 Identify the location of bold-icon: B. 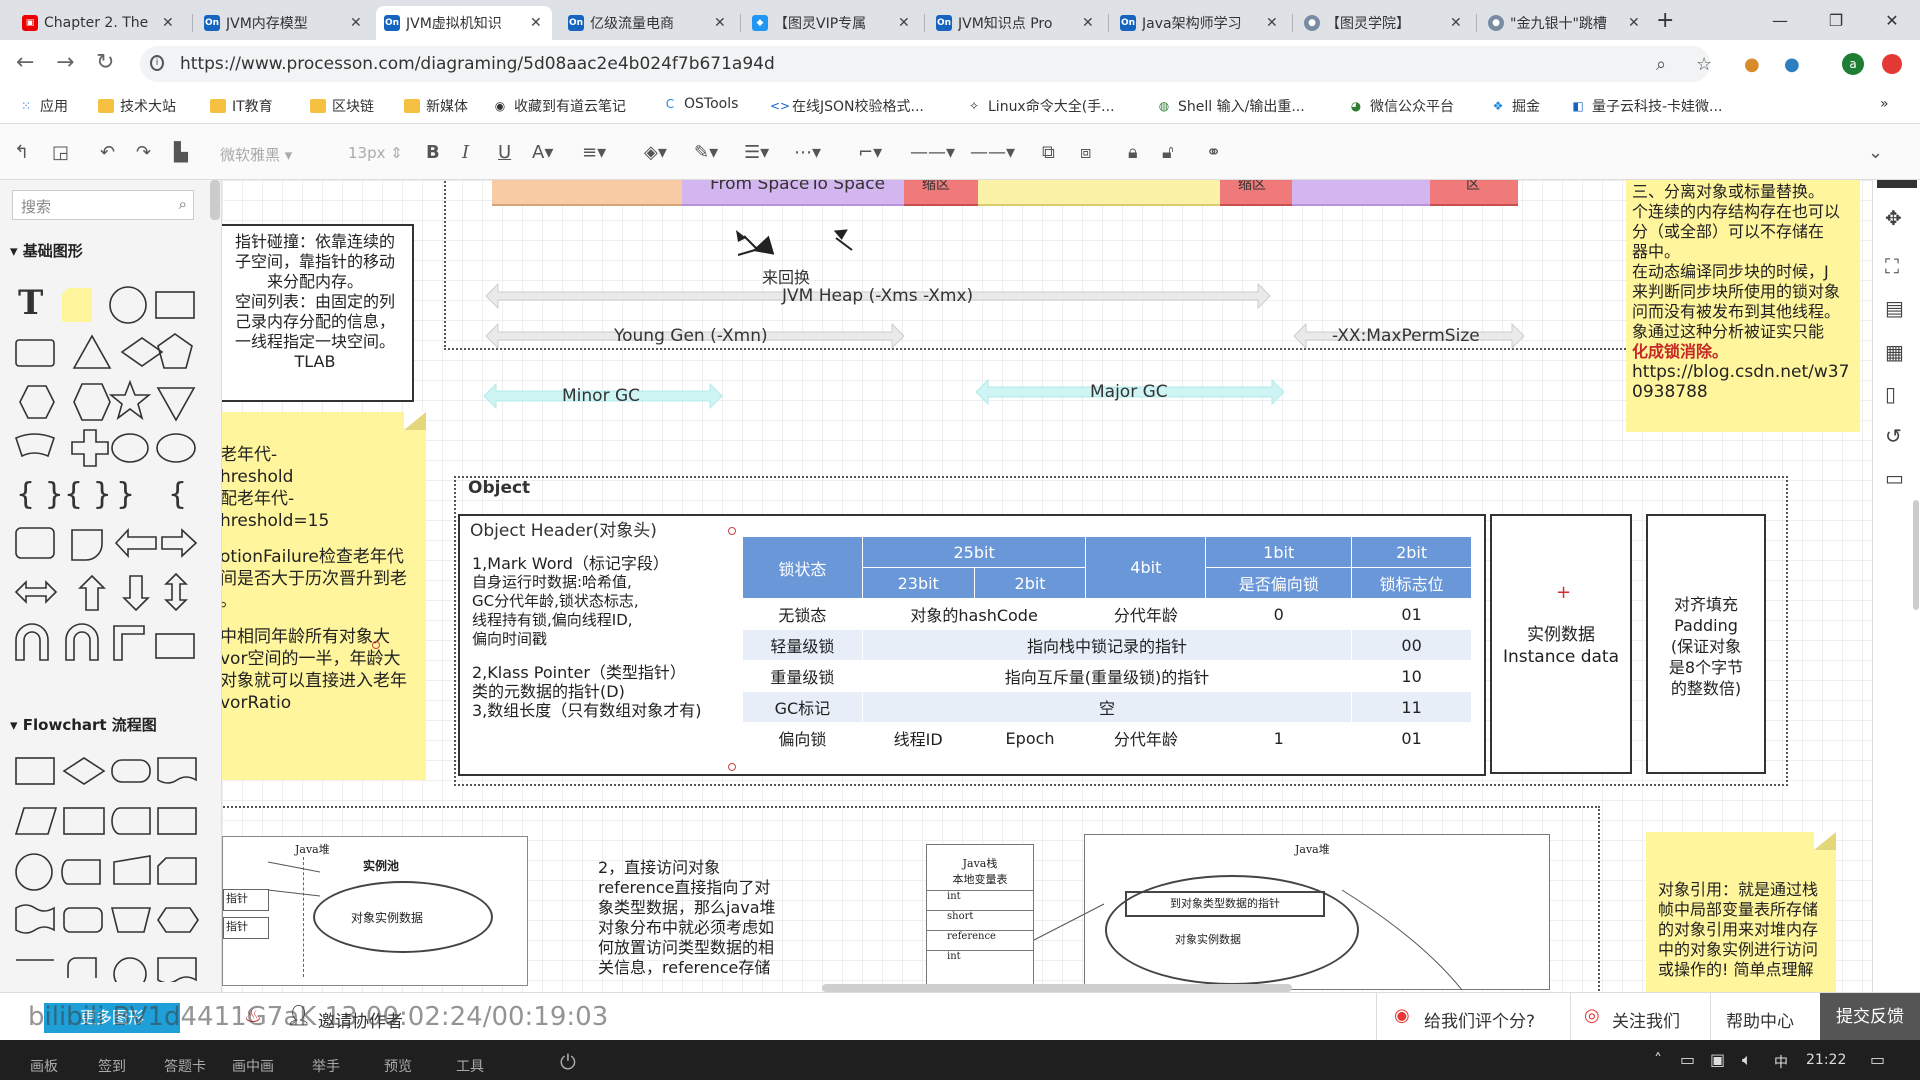
(433, 152).